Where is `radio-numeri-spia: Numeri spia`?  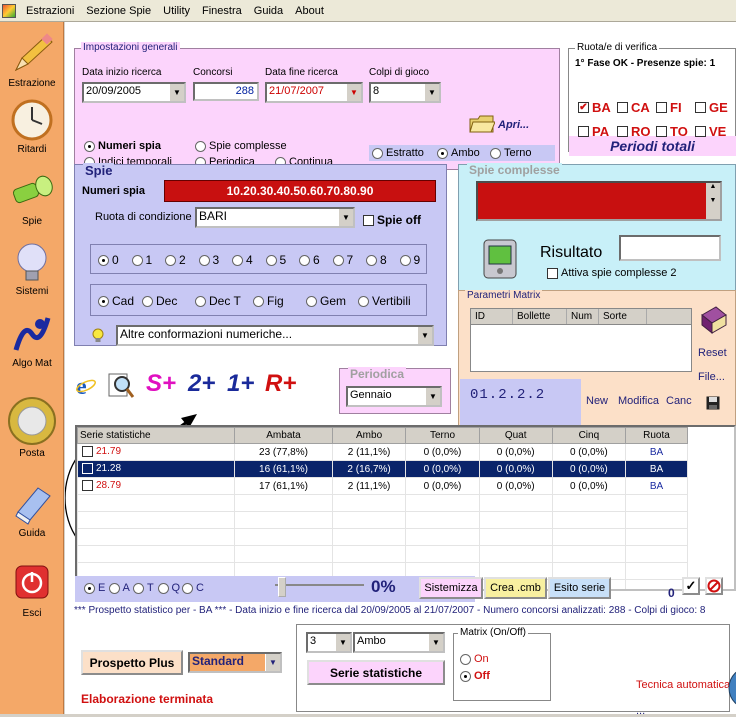
radio-numeri-spia: Numeri spia is located at coordinates (122, 146).